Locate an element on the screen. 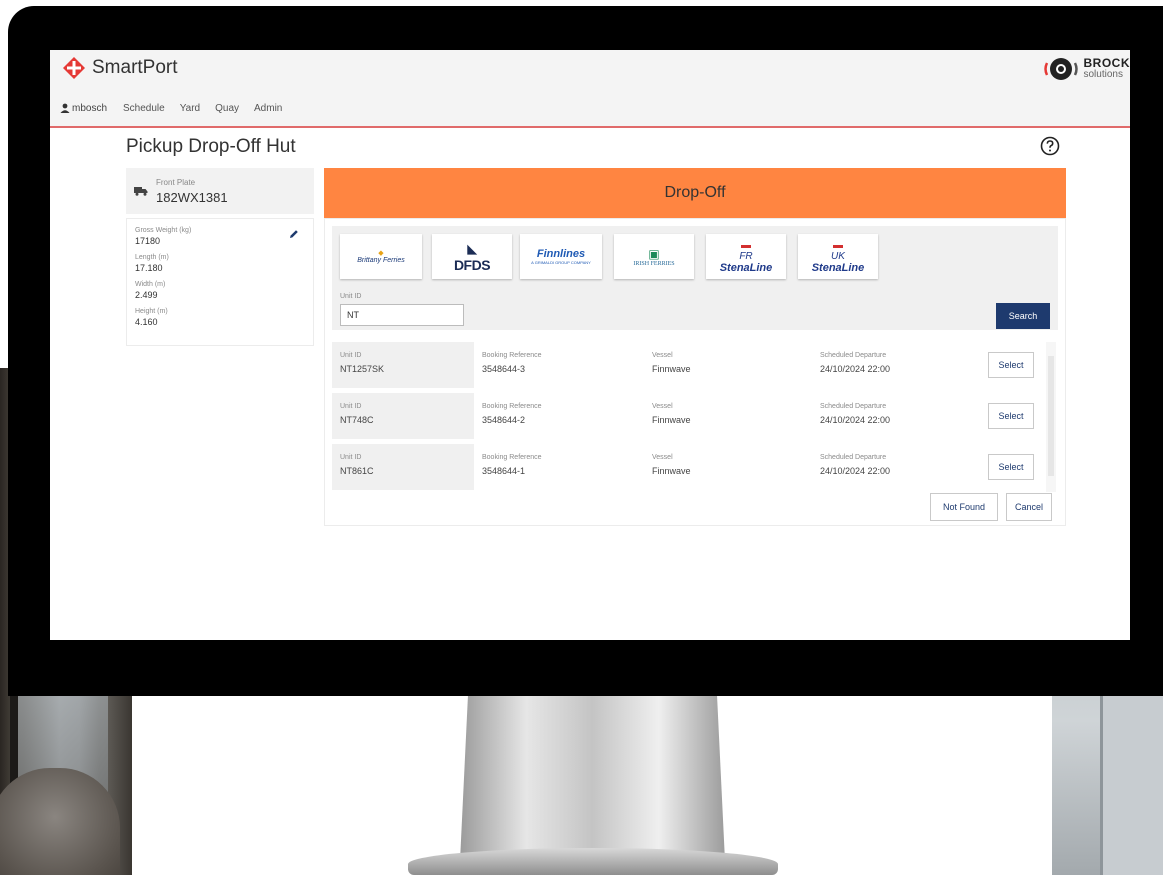 This screenshot has width=1163, height=875. results-scrollbar is located at coordinates (1051, 417).